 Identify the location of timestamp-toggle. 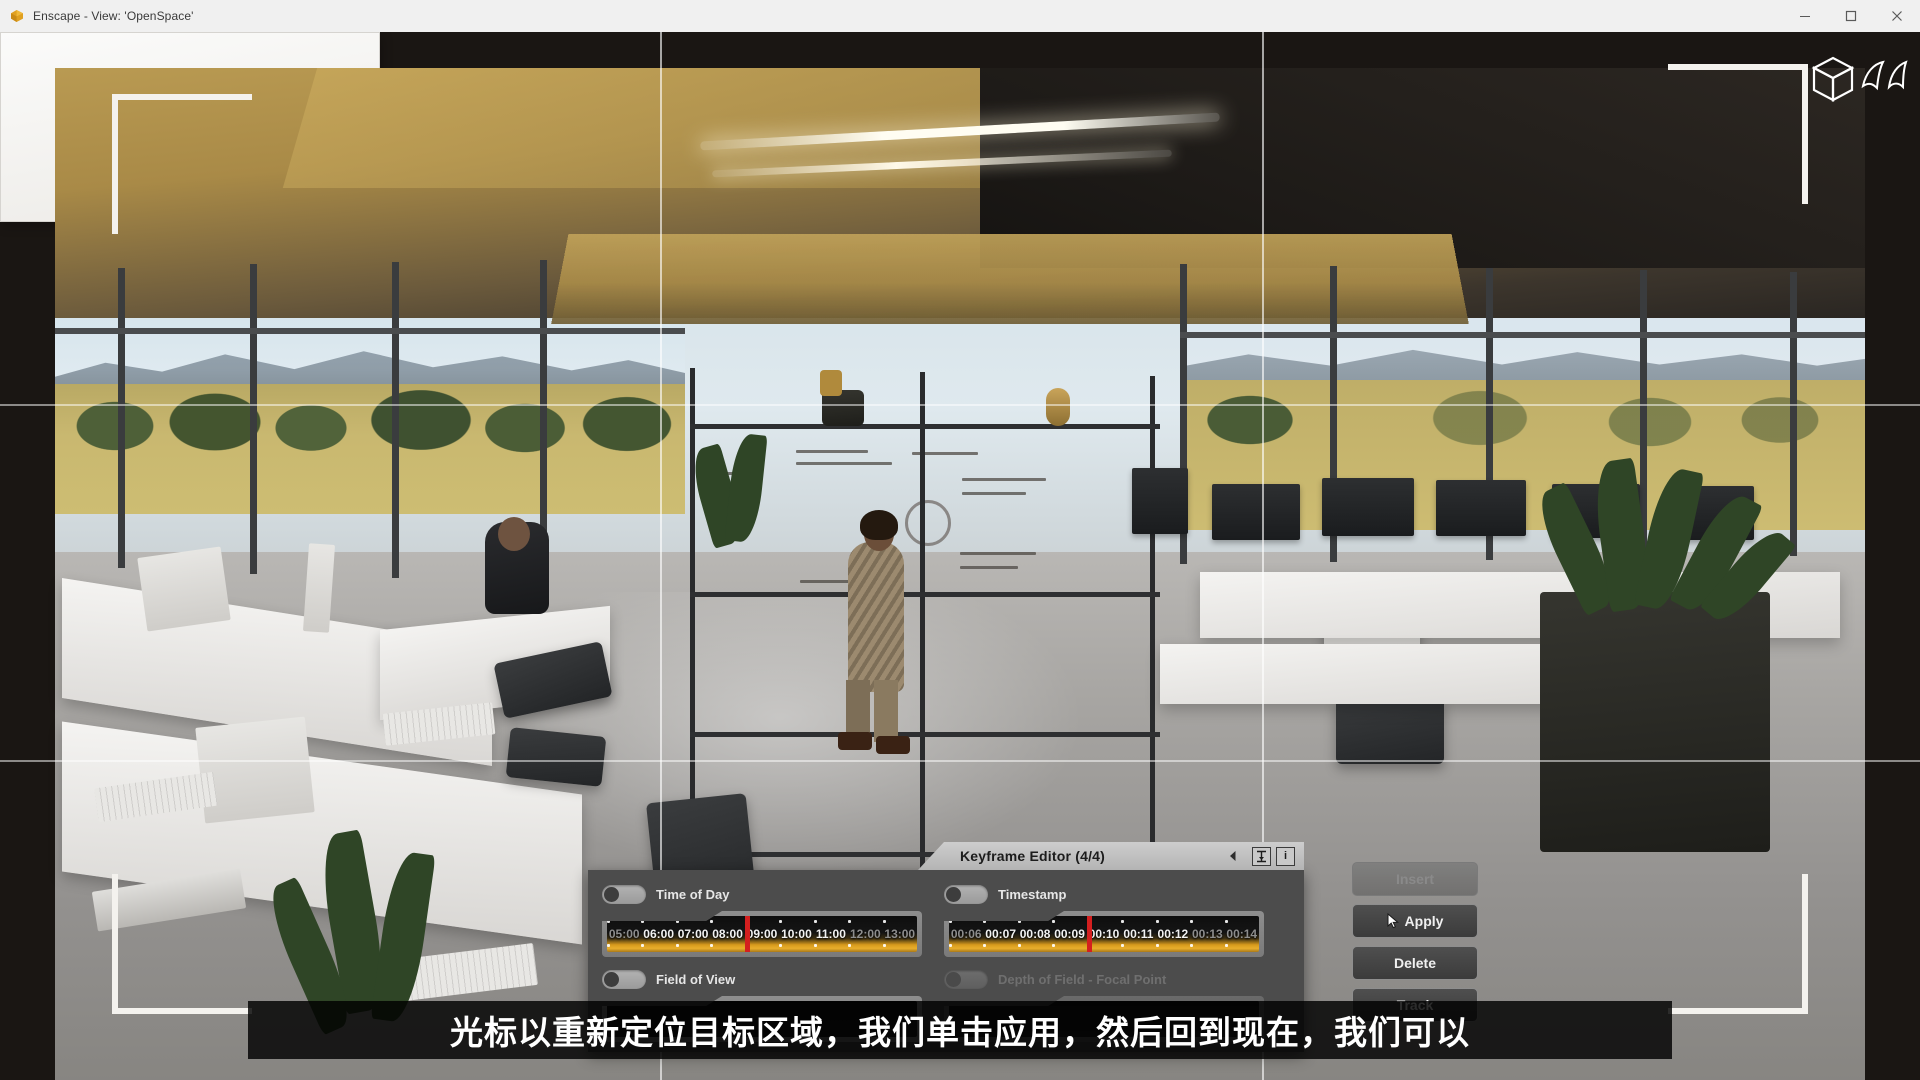
(966, 894).